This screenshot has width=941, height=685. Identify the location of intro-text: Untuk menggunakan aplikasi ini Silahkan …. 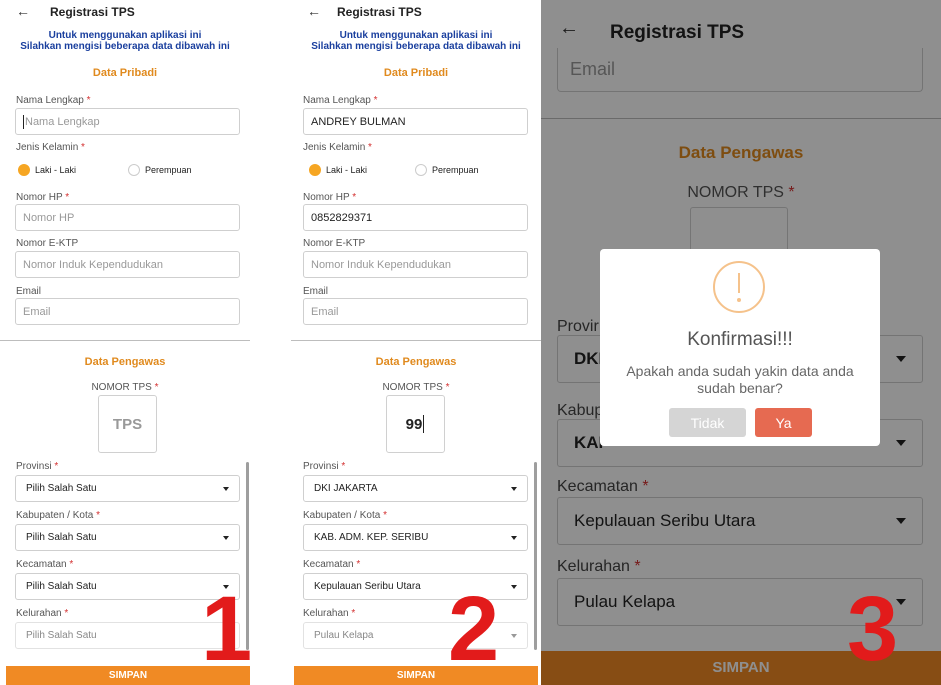
(416, 41).